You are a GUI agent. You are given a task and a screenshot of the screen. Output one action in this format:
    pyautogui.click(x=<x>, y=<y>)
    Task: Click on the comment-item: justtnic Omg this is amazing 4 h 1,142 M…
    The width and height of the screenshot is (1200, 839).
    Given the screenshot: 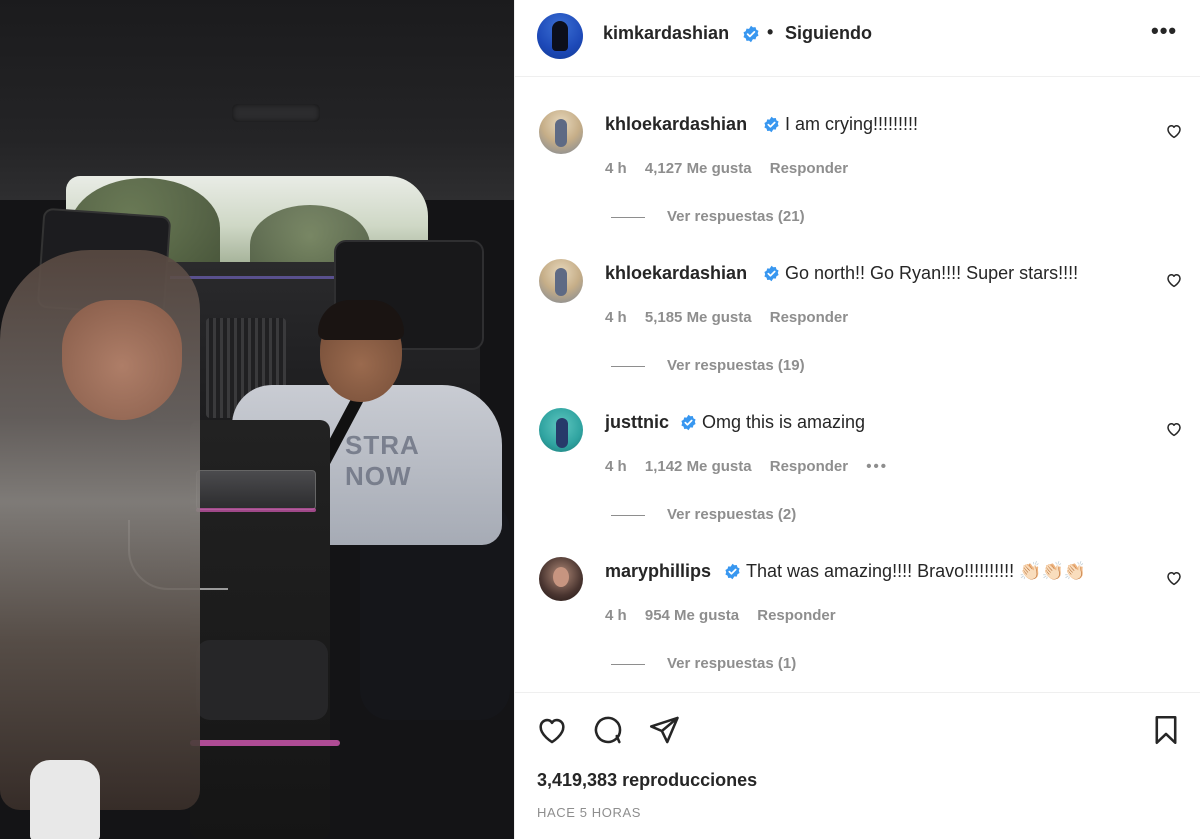 What is the action you would take?
    pyautogui.click(x=857, y=450)
    